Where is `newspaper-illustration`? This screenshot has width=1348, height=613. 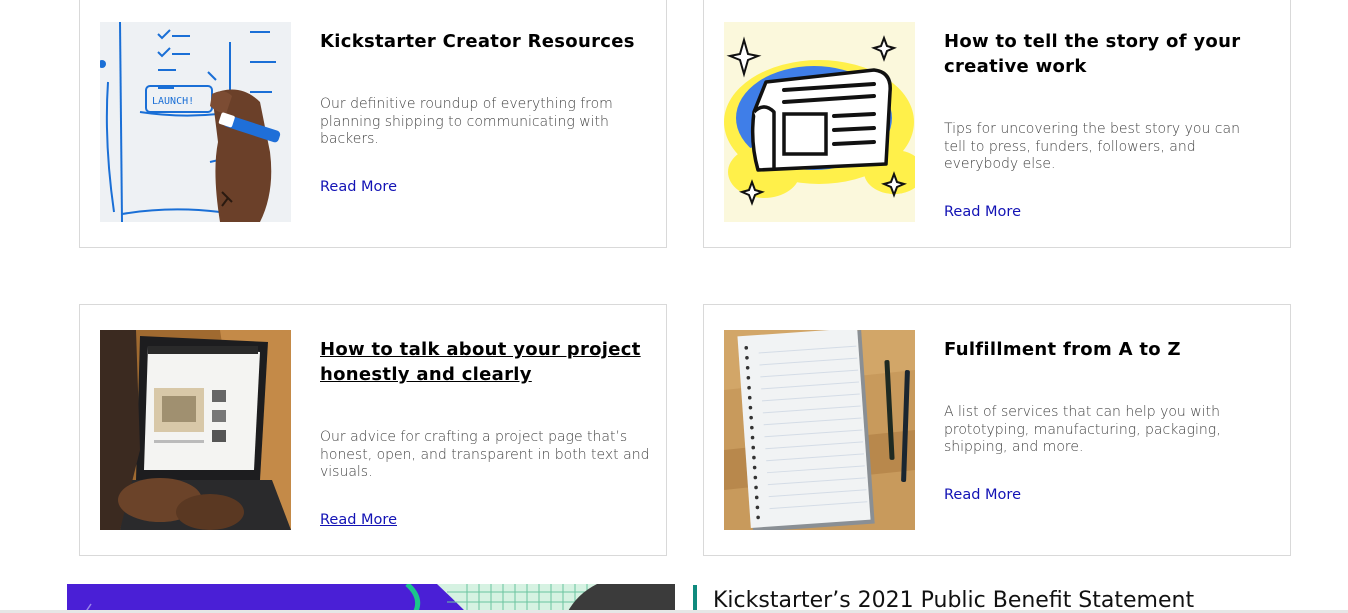 newspaper-illustration is located at coordinates (819, 122).